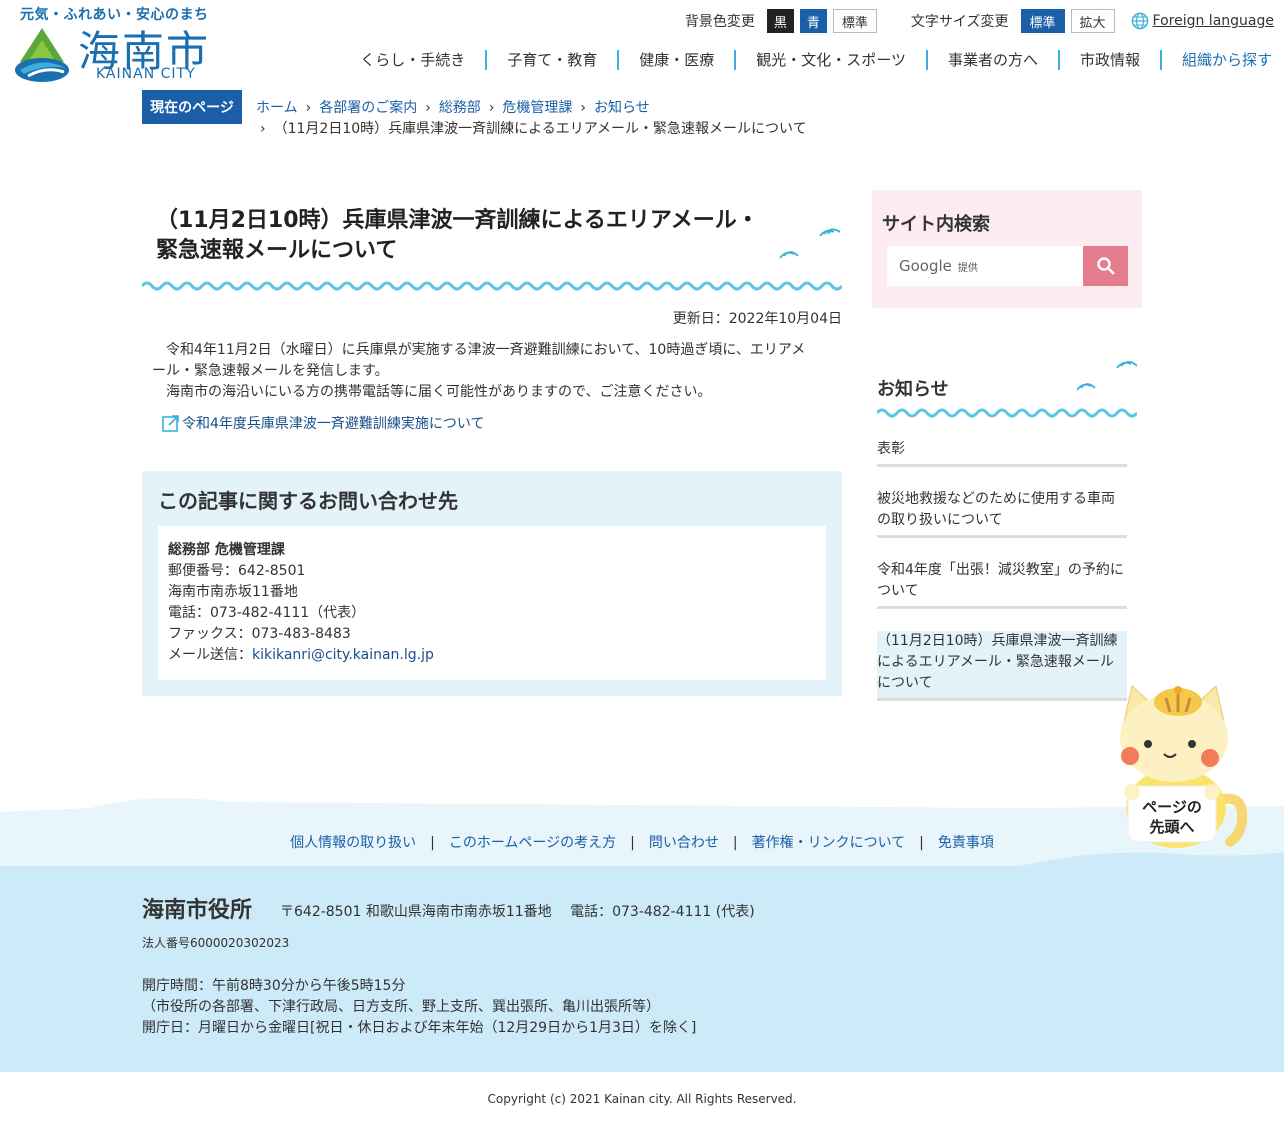 This screenshot has width=1284, height=1128. What do you see at coordinates (492, 286) in the screenshot?
I see `title-wave-underline` at bounding box center [492, 286].